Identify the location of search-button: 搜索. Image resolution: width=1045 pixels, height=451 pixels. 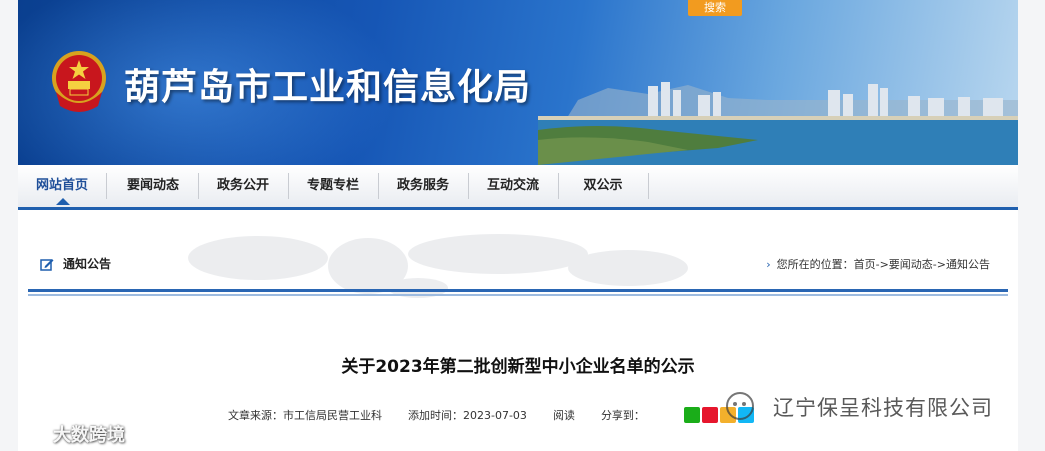
(715, 8).